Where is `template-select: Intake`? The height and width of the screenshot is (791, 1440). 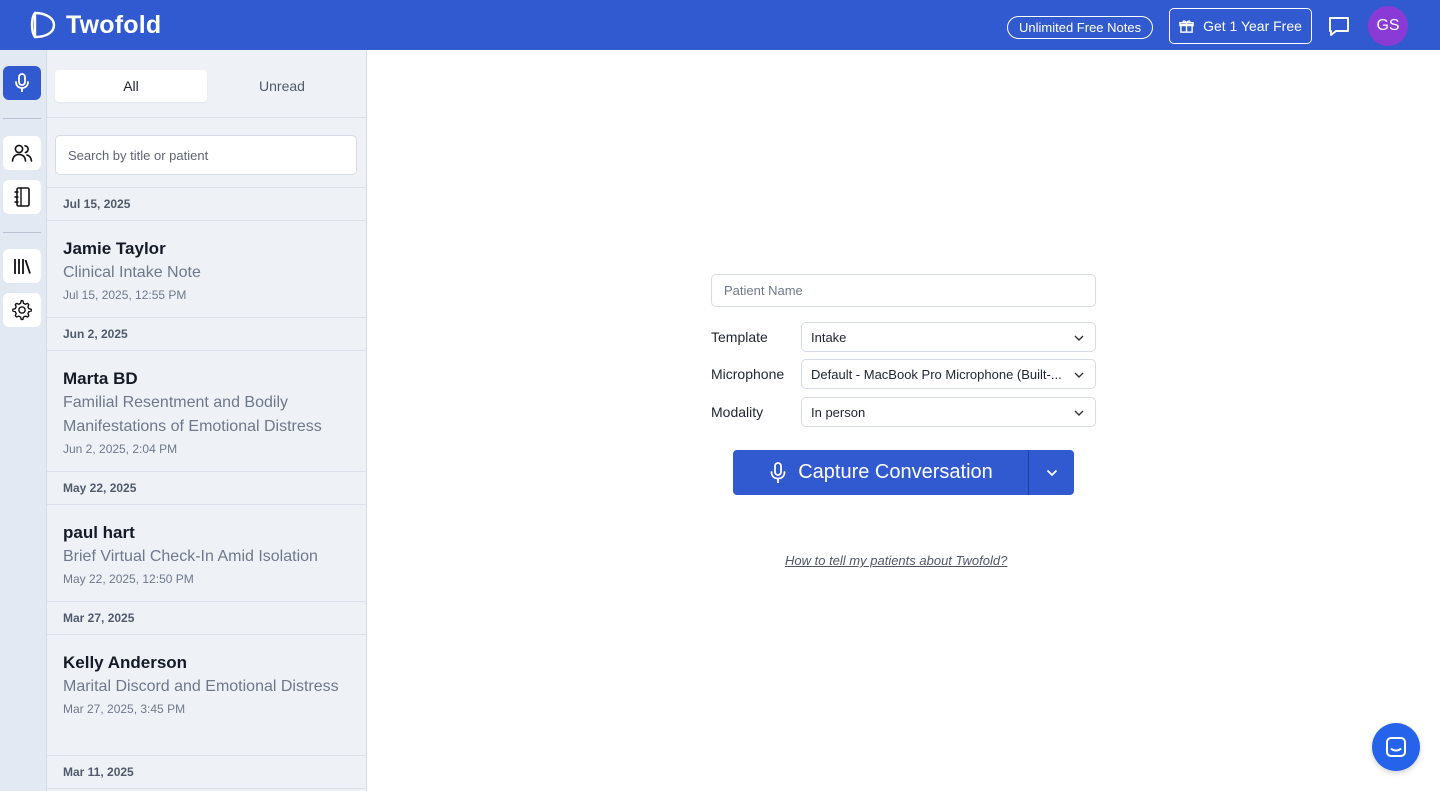
template-select: Intake is located at coordinates (948, 337).